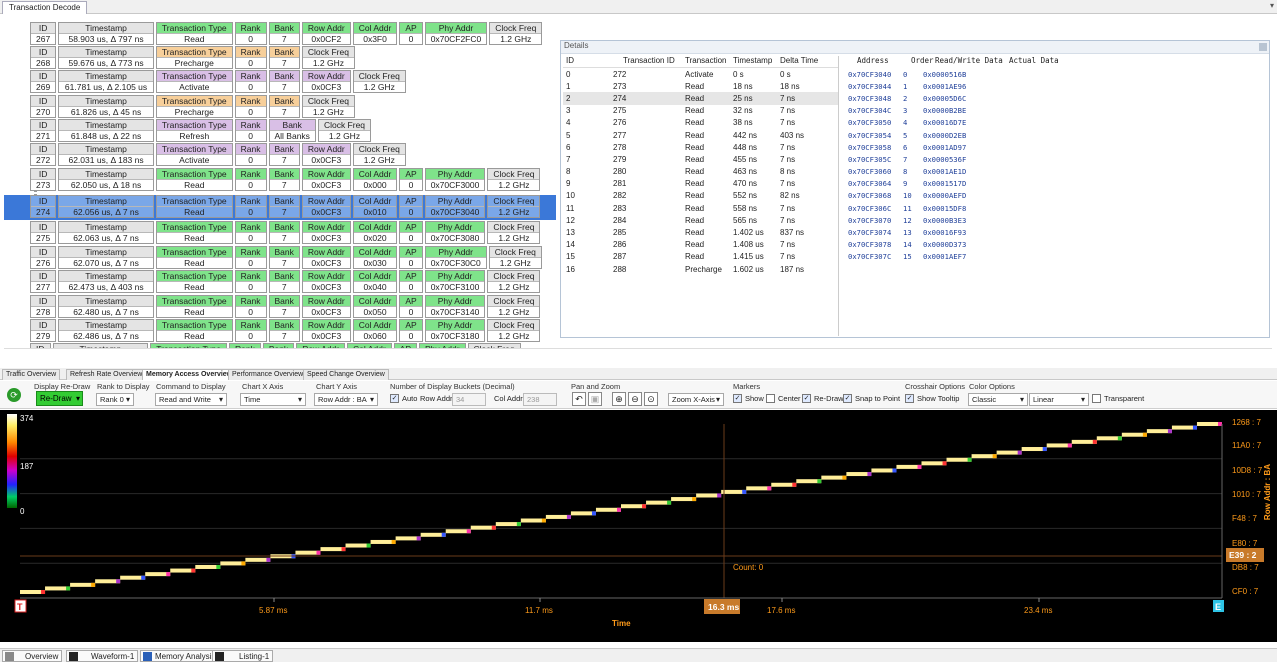  I want to click on tx-field-value: 1.2 GHz, so click(514, 335).